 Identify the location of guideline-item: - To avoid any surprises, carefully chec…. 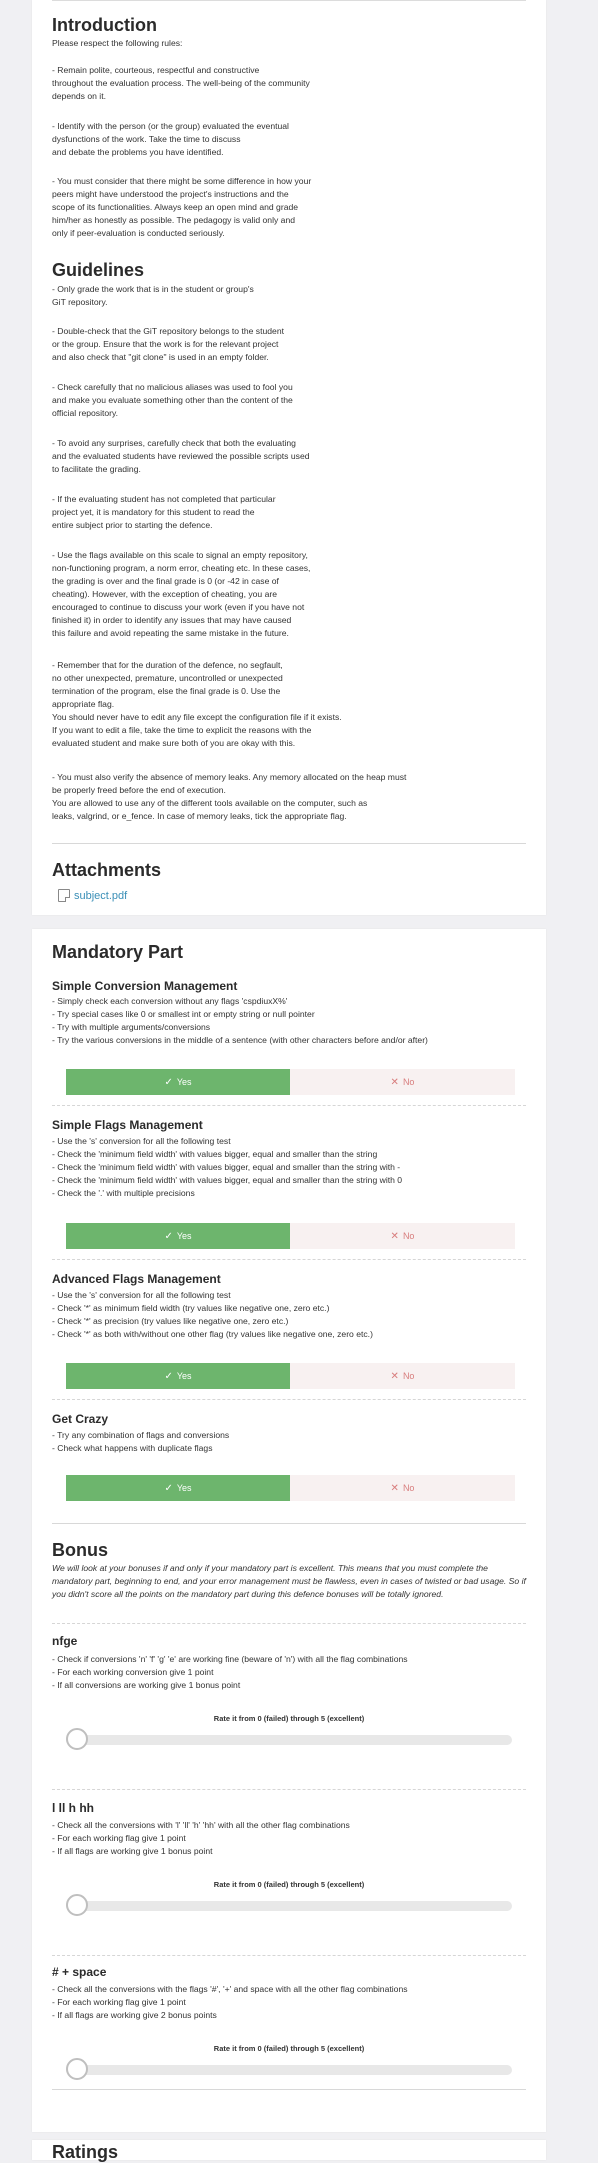
(181, 456).